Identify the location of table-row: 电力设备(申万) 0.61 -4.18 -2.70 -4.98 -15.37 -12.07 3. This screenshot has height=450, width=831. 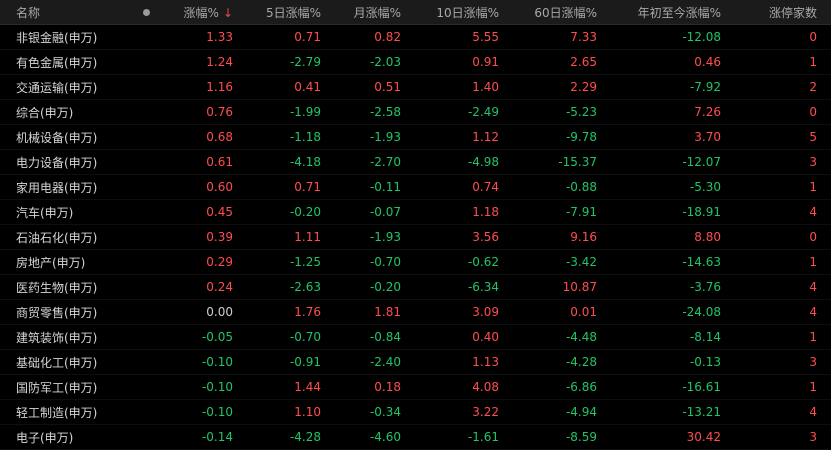
(415, 162).